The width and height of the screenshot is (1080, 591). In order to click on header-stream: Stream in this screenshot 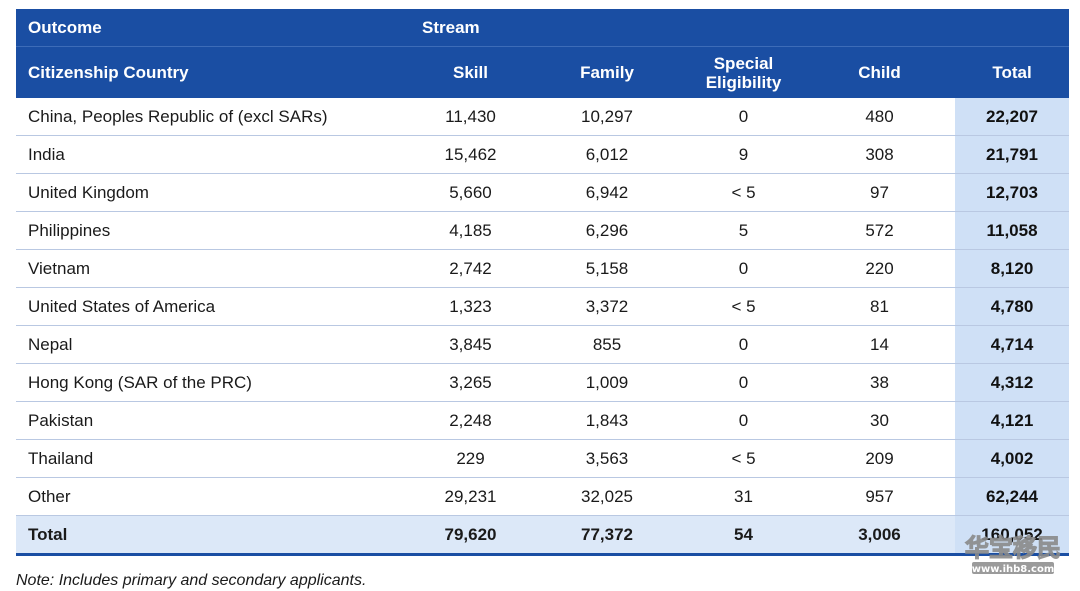, I will do `click(740, 28)`.